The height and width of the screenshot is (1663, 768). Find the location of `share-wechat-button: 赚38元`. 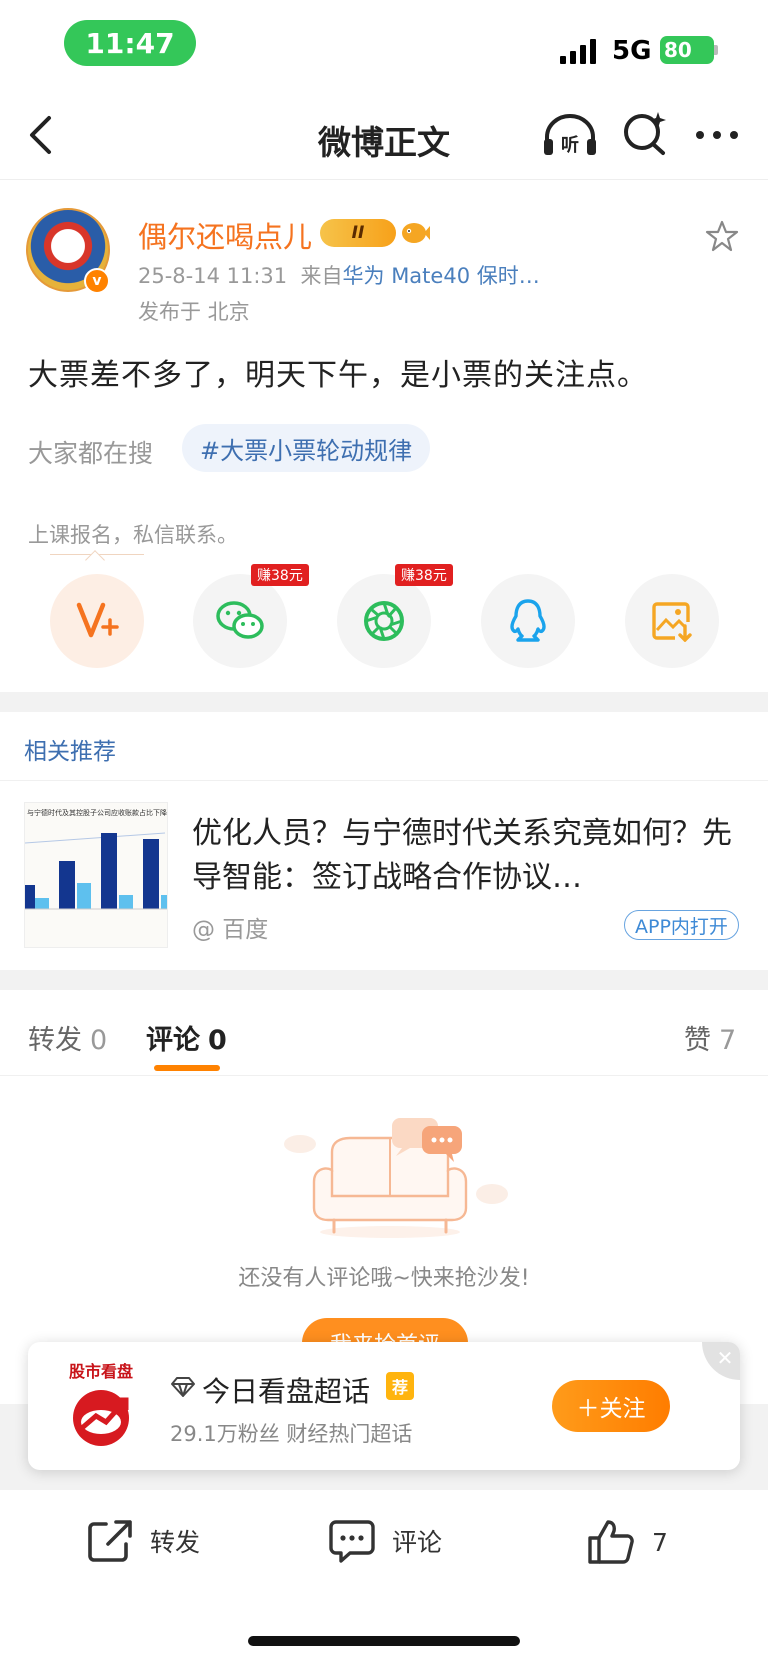

share-wechat-button: 赚38元 is located at coordinates (251, 616).